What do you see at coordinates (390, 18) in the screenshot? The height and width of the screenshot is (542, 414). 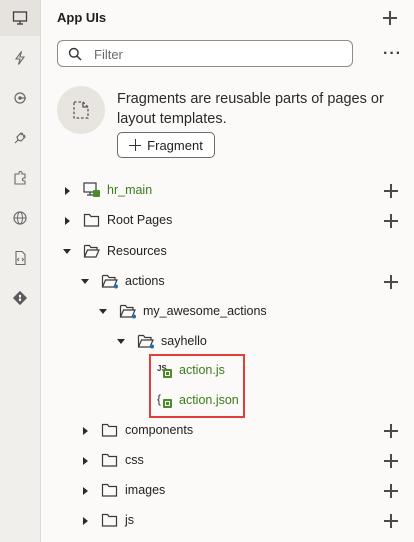 I see `add-app-ui-button` at bounding box center [390, 18].